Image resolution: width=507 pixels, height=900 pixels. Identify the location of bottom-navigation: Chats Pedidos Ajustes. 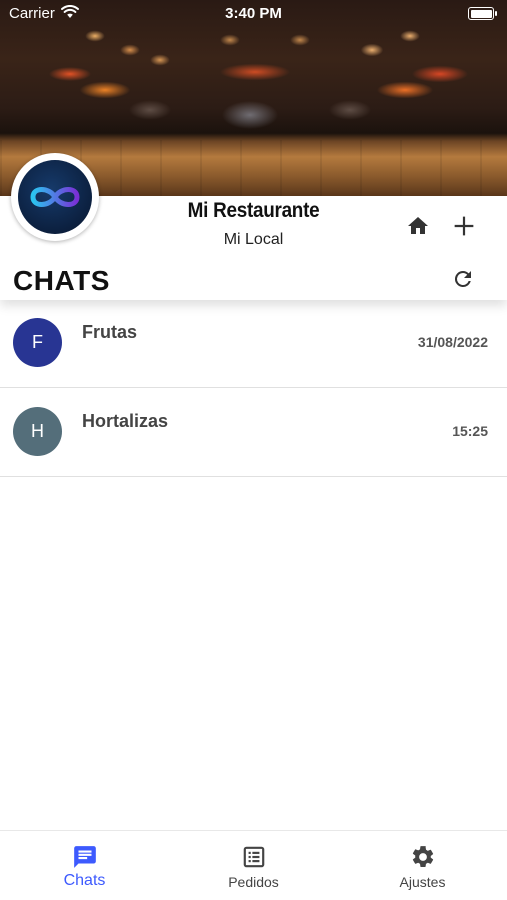
(253, 865).